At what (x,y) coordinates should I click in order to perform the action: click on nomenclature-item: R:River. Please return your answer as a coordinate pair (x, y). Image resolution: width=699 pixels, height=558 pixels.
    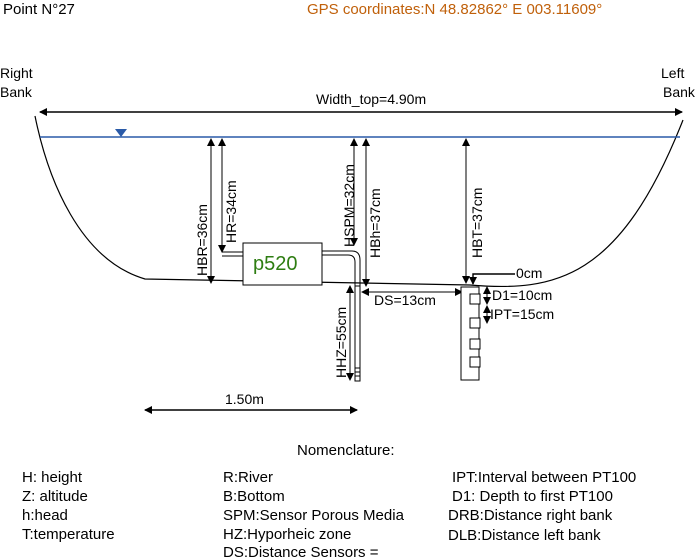
    Looking at the image, I should click on (248, 477).